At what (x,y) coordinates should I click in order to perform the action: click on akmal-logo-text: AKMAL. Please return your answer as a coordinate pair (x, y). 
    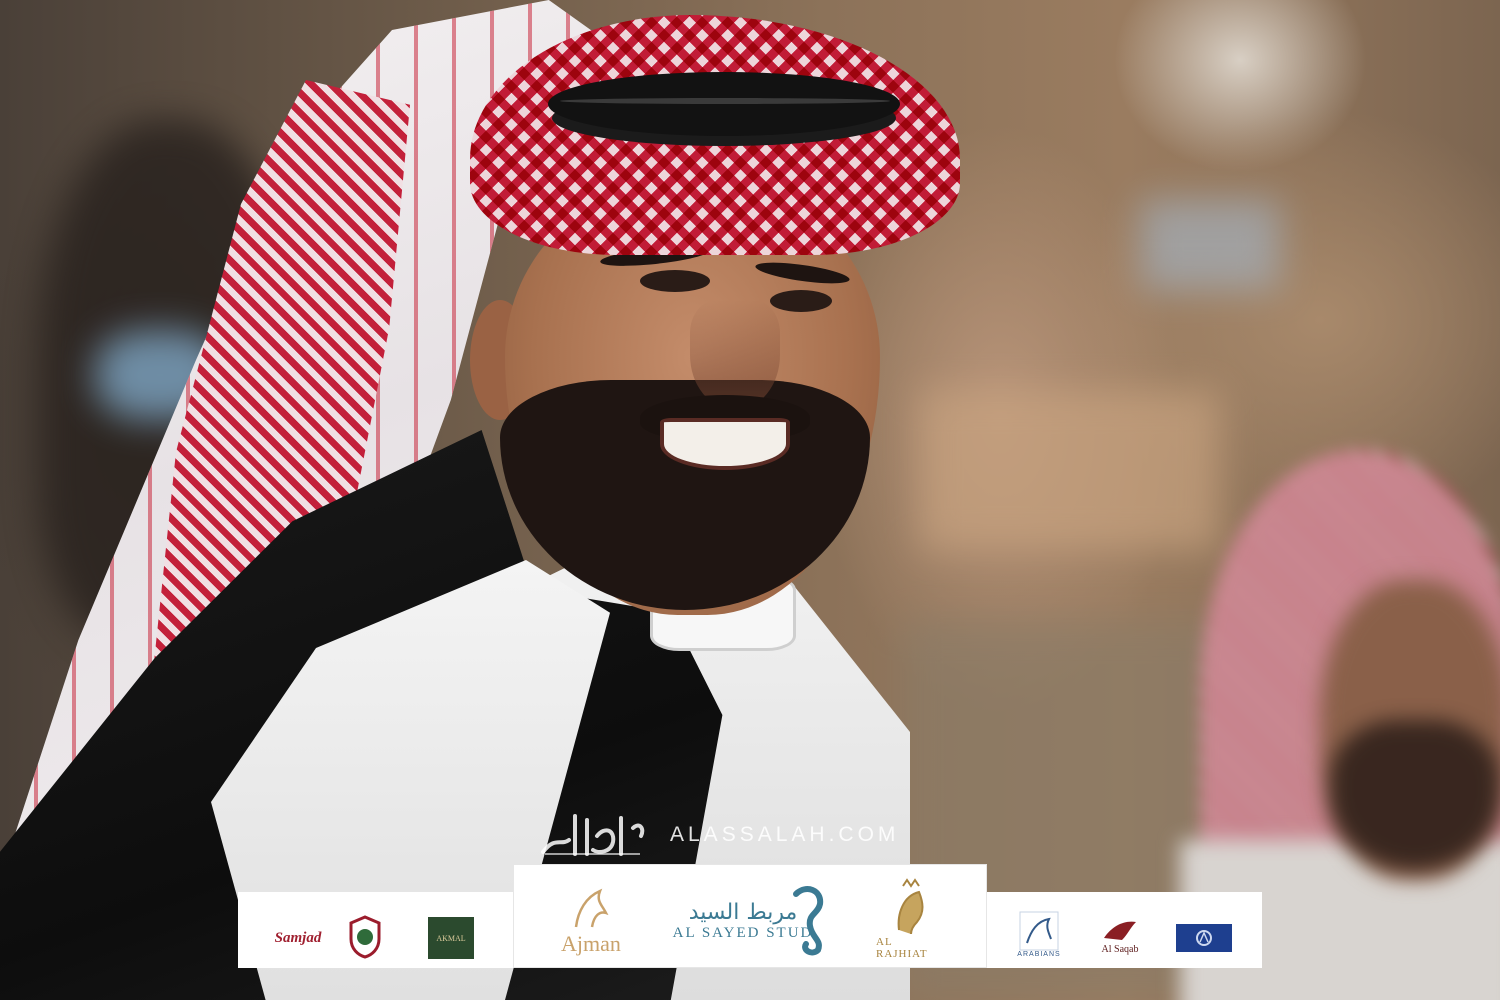
    Looking at the image, I should click on (451, 938).